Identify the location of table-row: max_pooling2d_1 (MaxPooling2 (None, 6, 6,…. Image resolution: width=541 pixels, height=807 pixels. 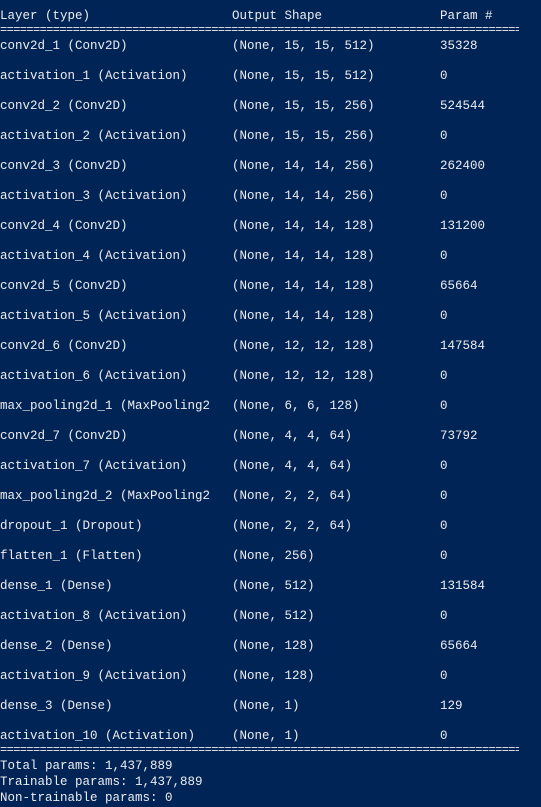
(270, 406).